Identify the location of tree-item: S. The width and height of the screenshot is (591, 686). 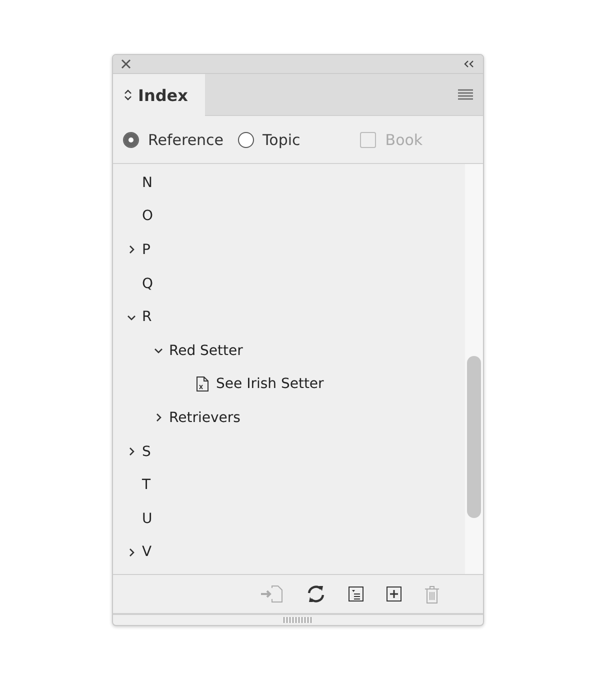
(289, 451).